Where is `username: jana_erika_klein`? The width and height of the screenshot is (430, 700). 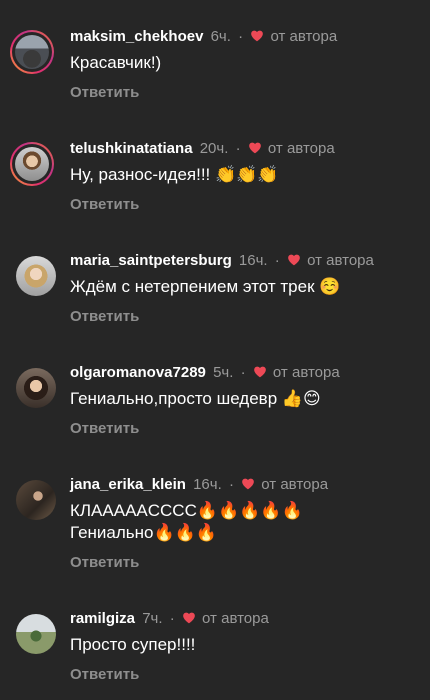 username: jana_erika_klein is located at coordinates (128, 484).